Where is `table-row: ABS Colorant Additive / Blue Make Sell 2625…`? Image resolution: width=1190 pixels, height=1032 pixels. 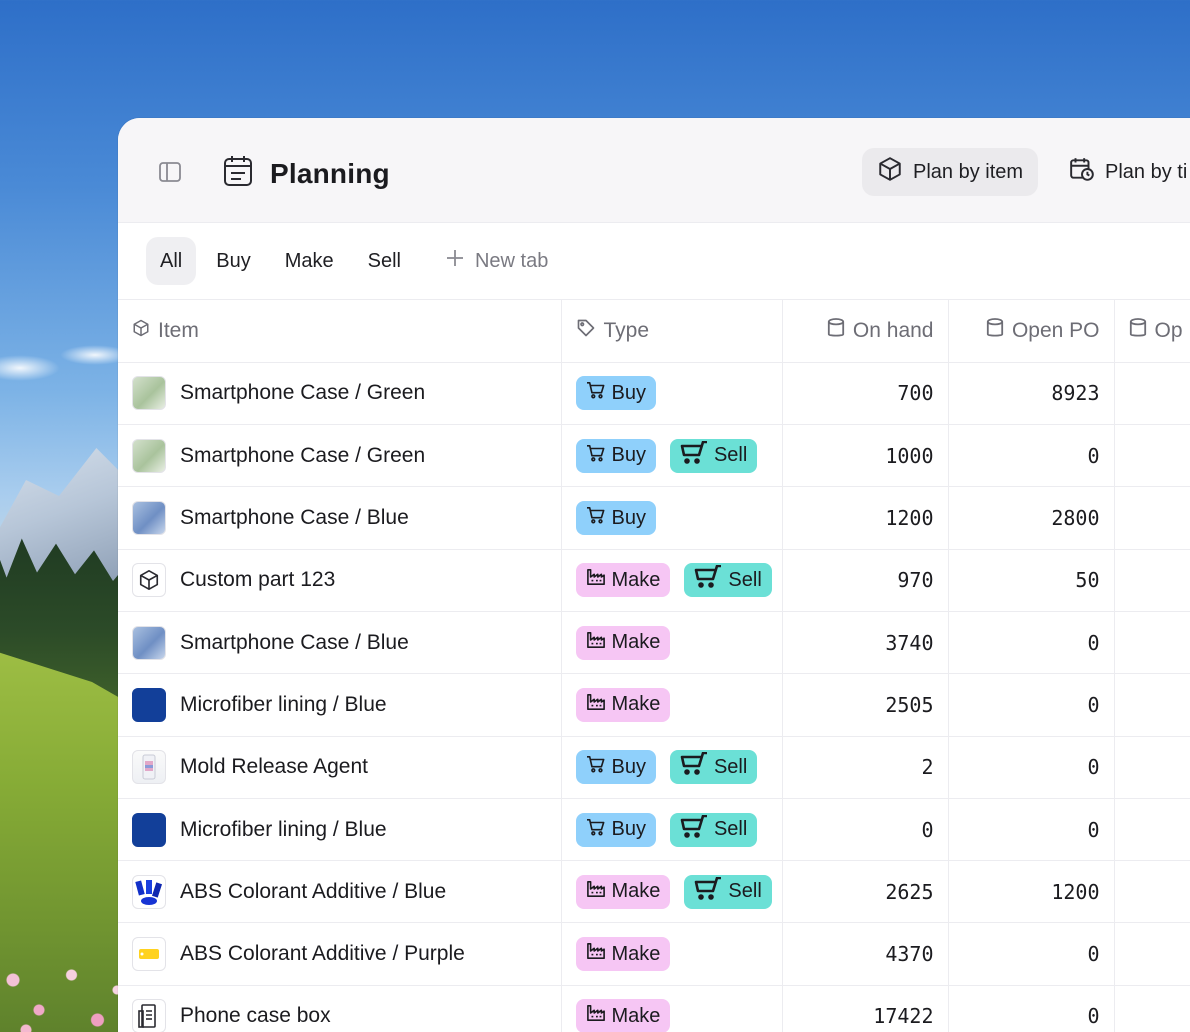 table-row: ABS Colorant Additive / Blue Make Sell 2625… is located at coordinates (654, 892).